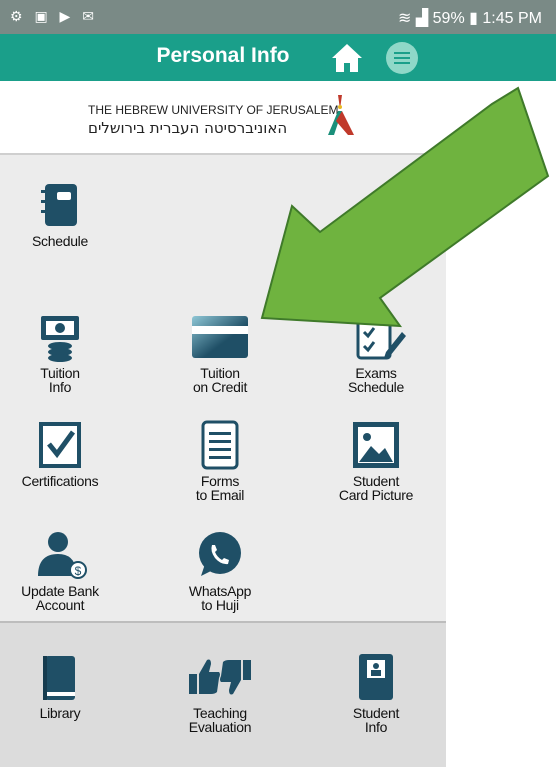 This screenshot has width=556, height=767. I want to click on tile-tuition-credit: Tuition on Credit, so click(220, 353).